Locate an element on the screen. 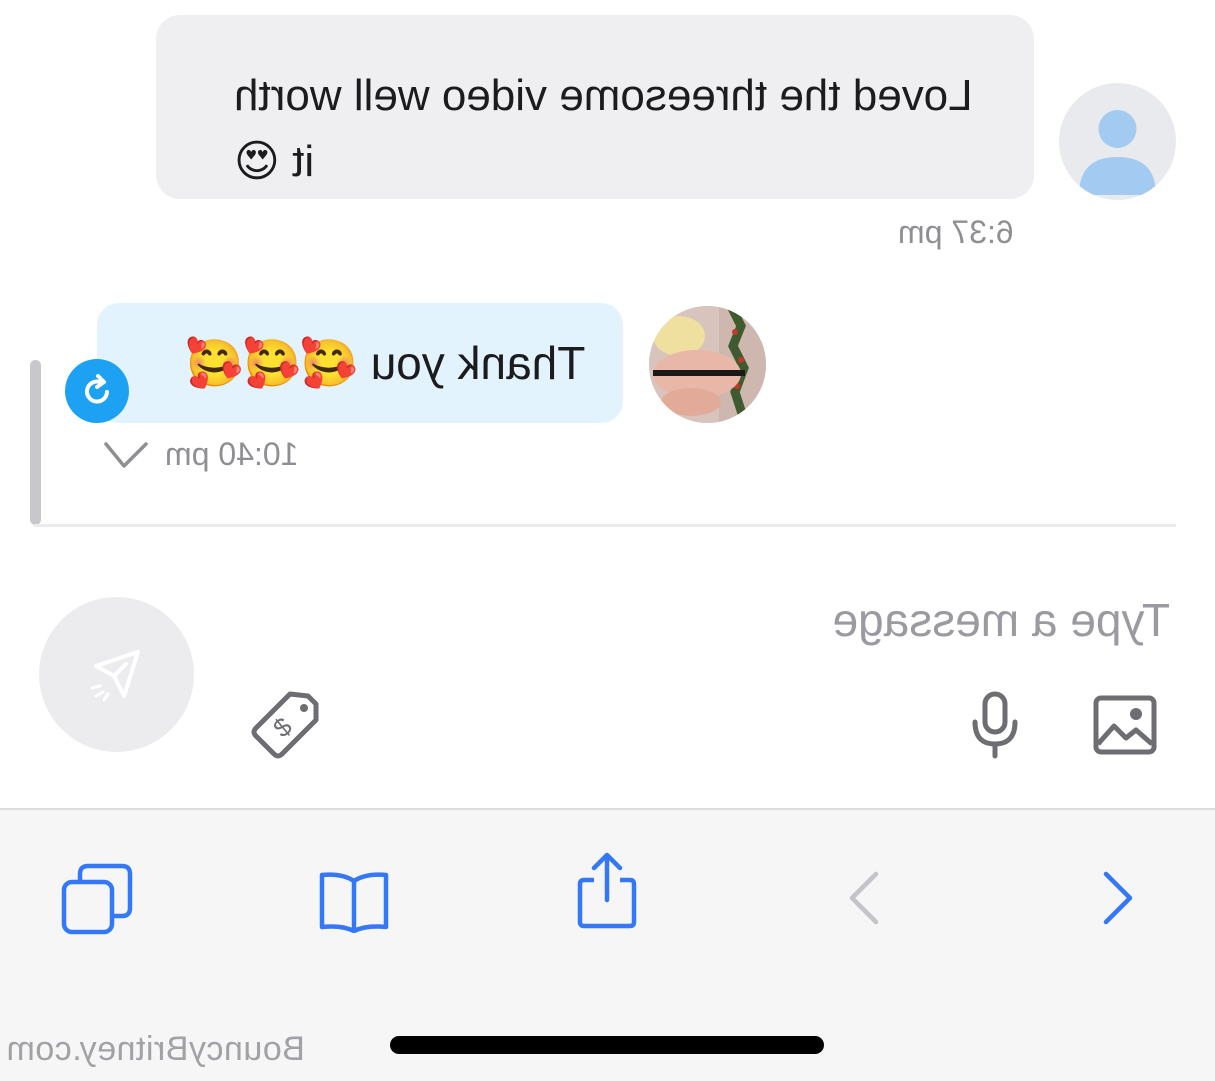 The width and height of the screenshot is (1215, 1081). creator-avatar is located at coordinates (707, 364).